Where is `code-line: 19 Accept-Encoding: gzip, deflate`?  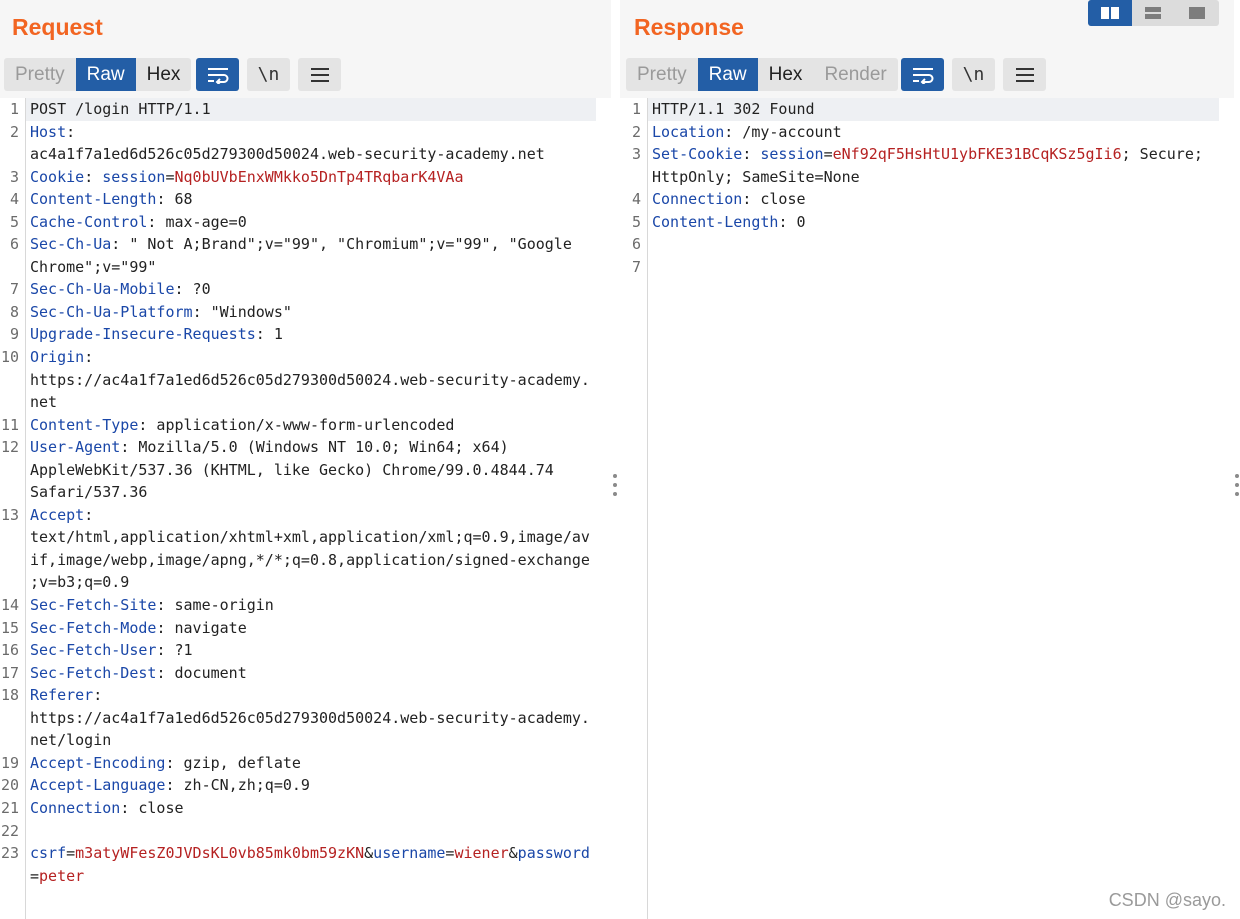
code-line: 19 Accept-Encoding: gzip, deflate is located at coordinates (305, 763).